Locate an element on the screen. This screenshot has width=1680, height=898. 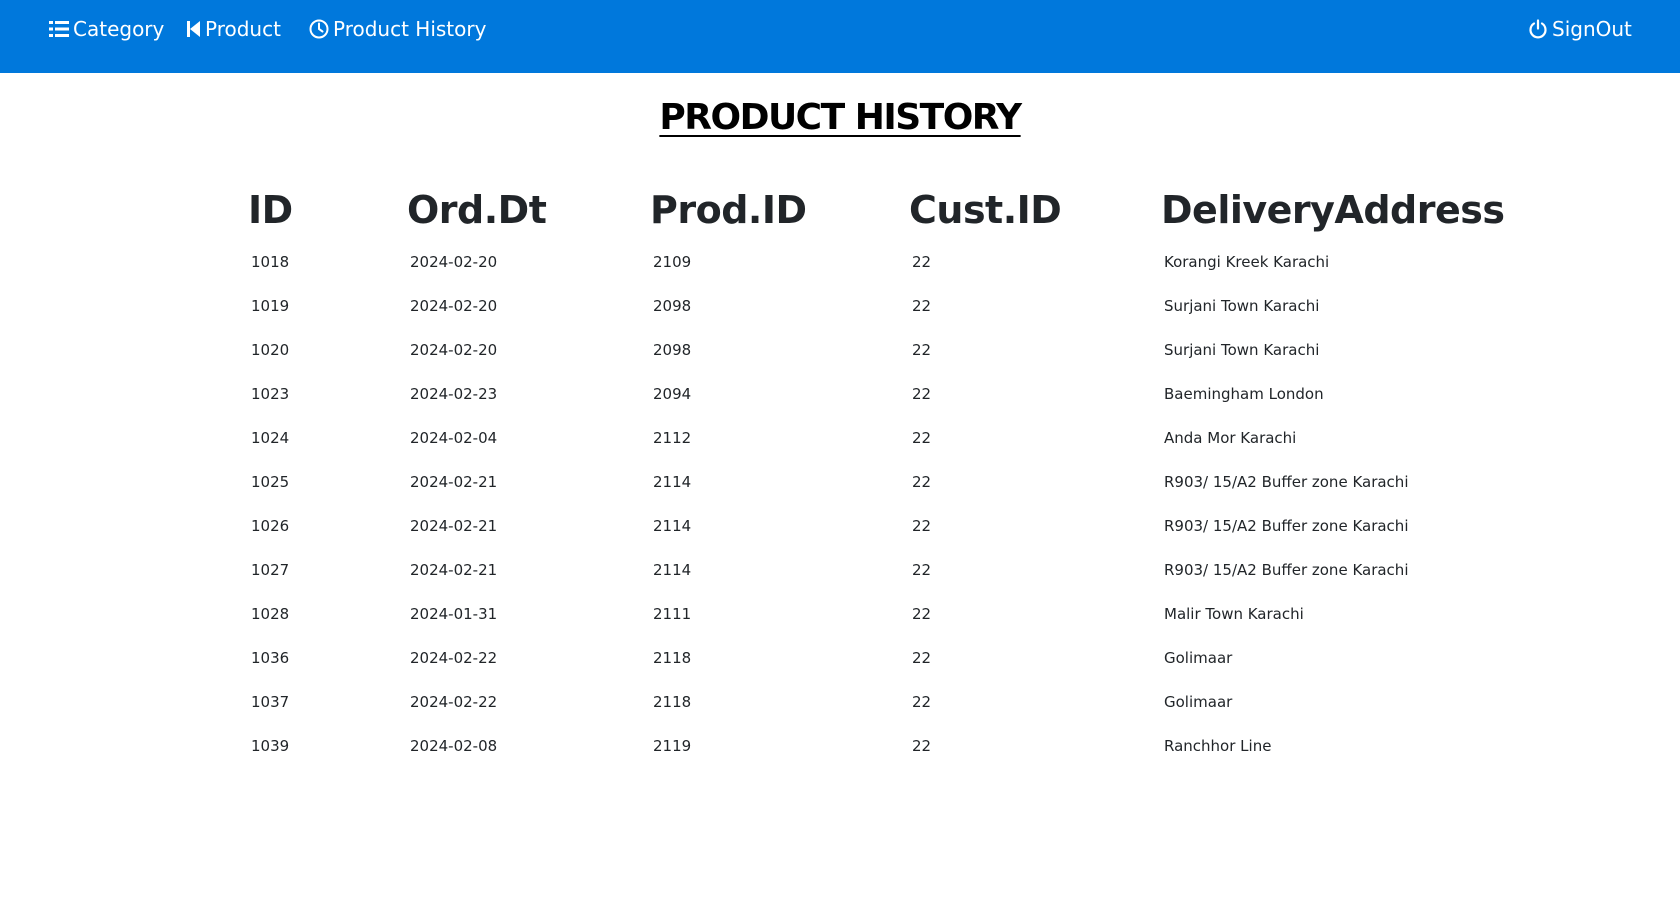
table-row: 1024 2024-02-04 2112 22 Anda Mor Karachi is located at coordinates (906, 438).